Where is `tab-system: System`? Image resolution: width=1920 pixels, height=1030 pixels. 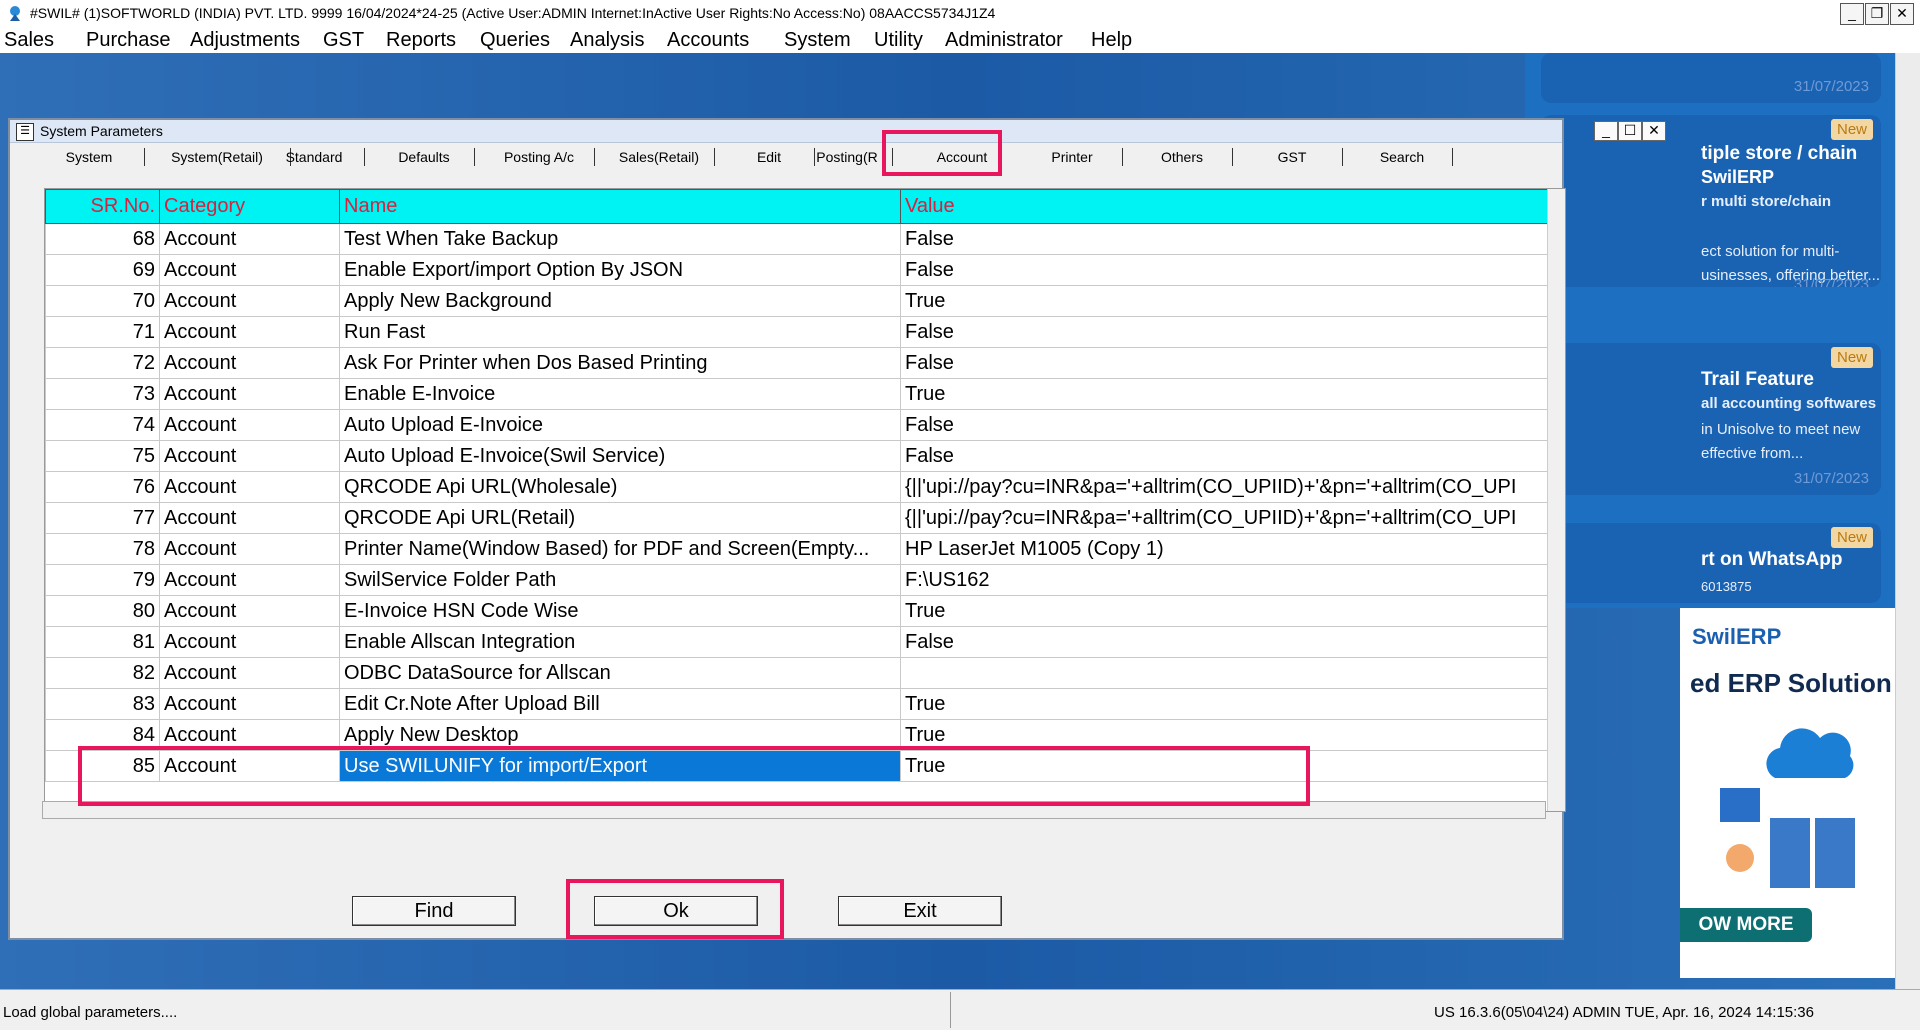
tab-system: System is located at coordinates (89, 157).